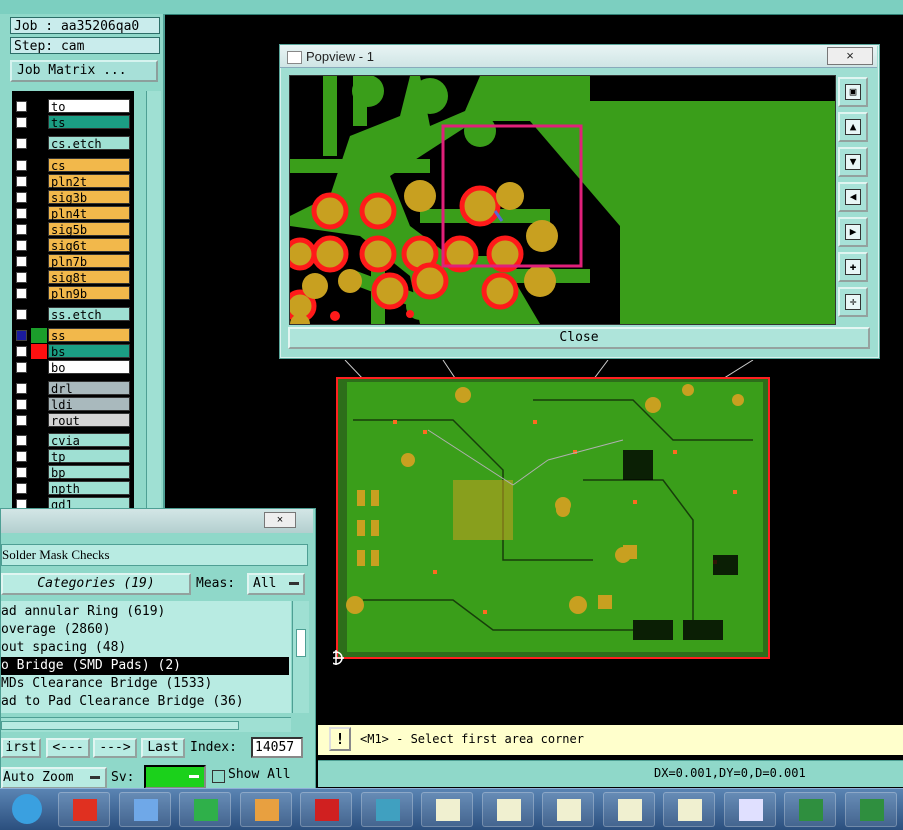  I want to click on layer-row-sig6t: sig6t, so click(74, 246).